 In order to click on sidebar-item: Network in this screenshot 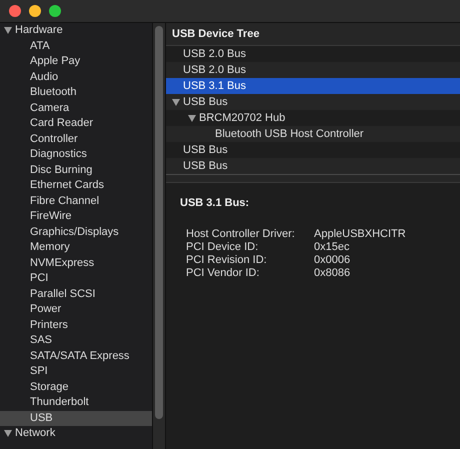, I will do `click(35, 433)`.